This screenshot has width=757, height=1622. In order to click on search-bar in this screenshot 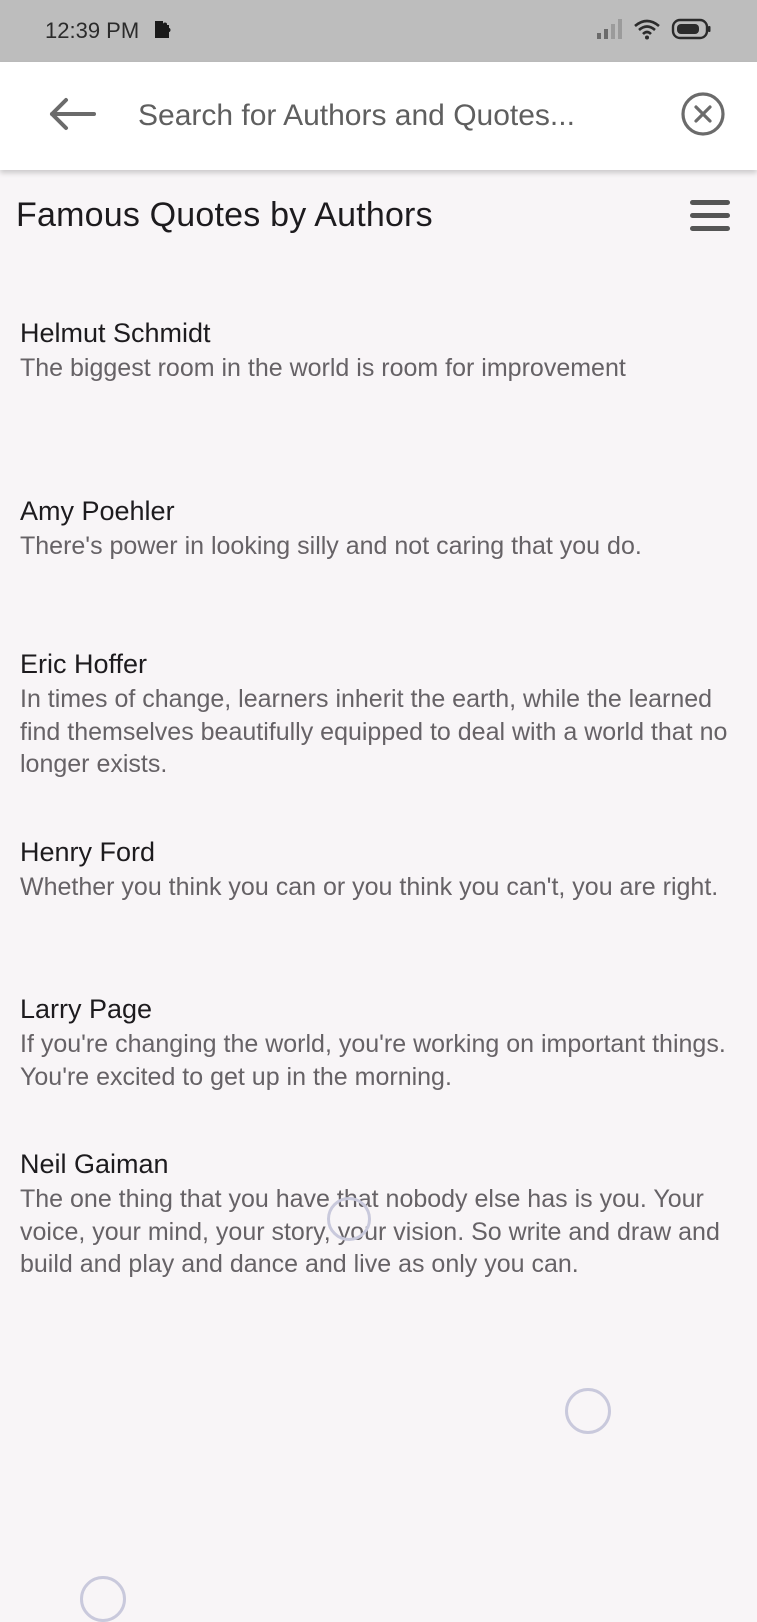, I will do `click(378, 116)`.